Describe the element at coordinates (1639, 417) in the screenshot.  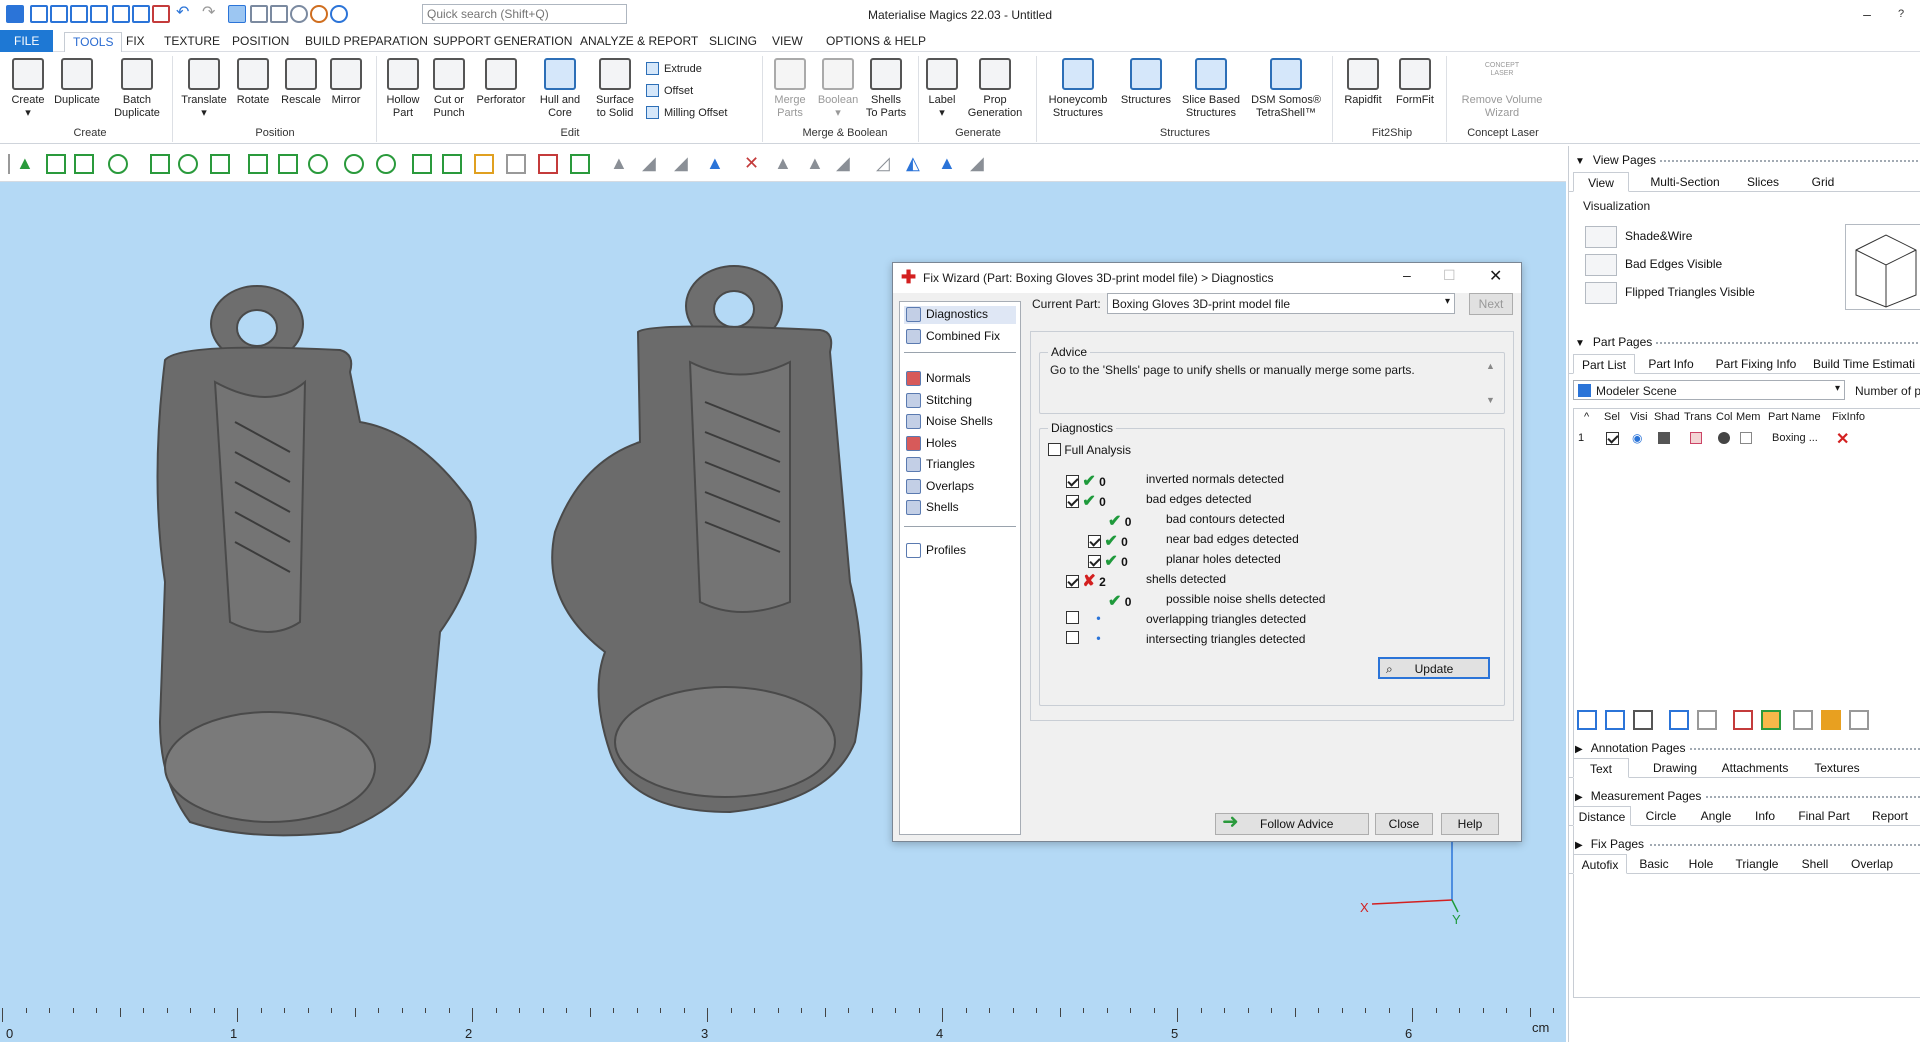
I see `col-visible: Visi` at that location.